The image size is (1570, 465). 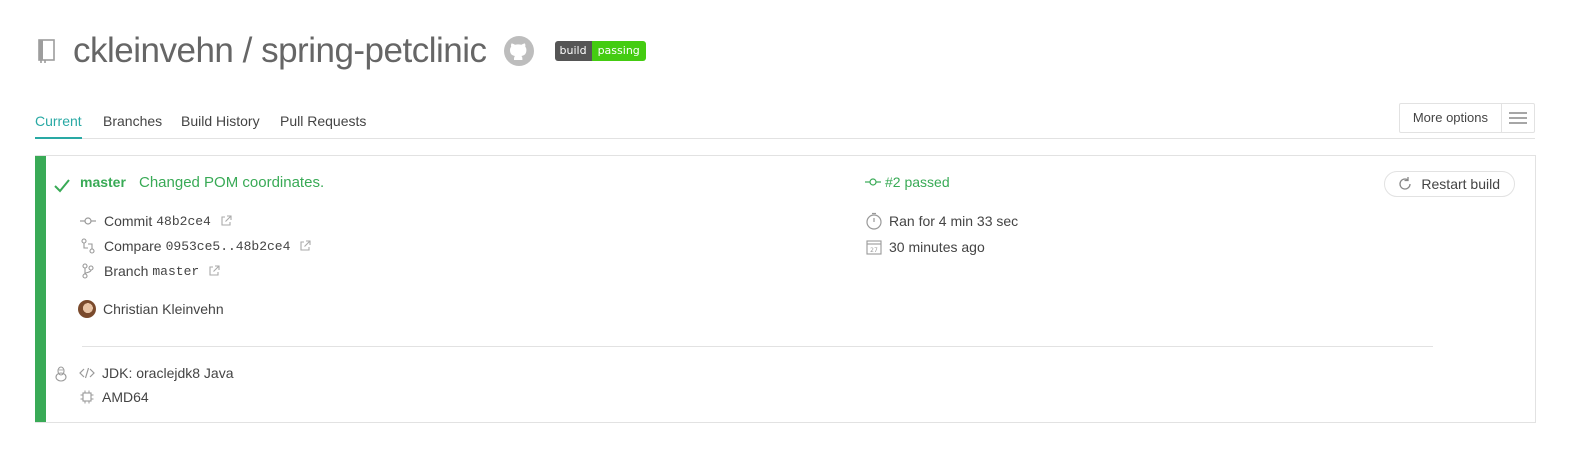 What do you see at coordinates (374, 50) in the screenshot?
I see `repo-name: spring-petclinic` at bounding box center [374, 50].